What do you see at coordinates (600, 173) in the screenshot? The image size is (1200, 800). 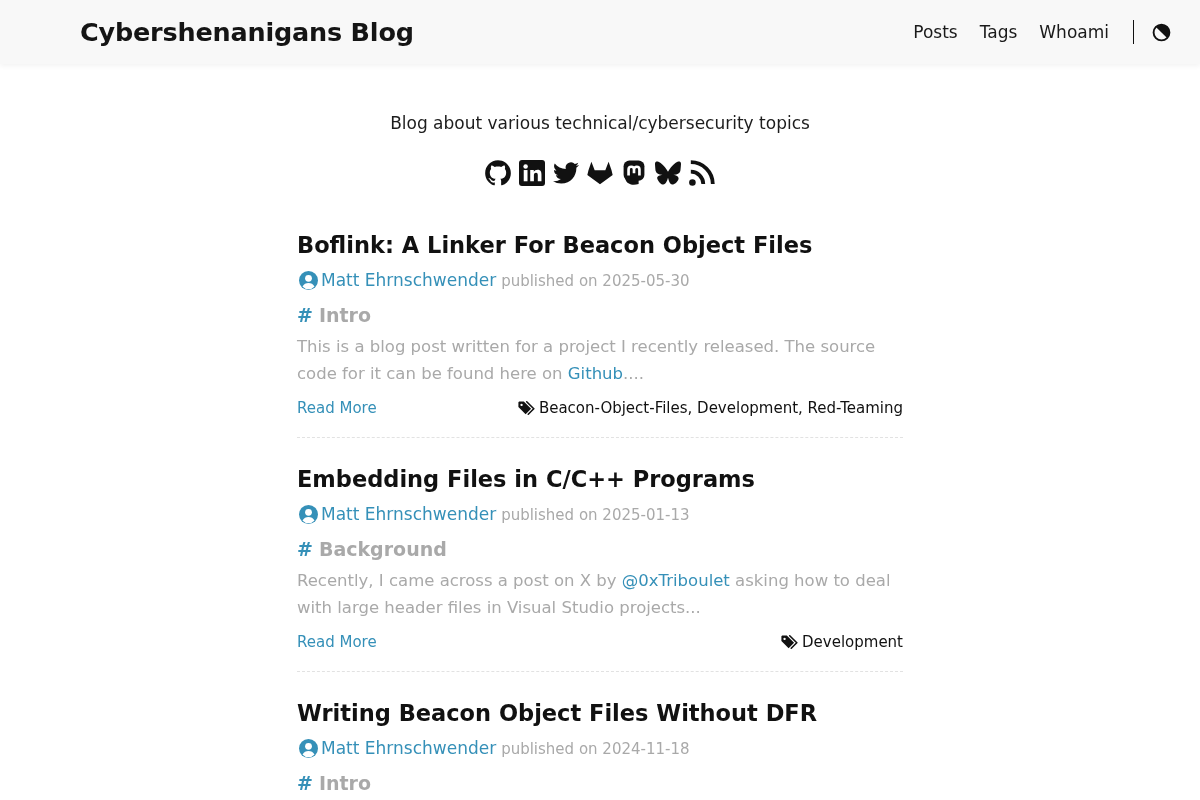 I see `fox-head-icon` at bounding box center [600, 173].